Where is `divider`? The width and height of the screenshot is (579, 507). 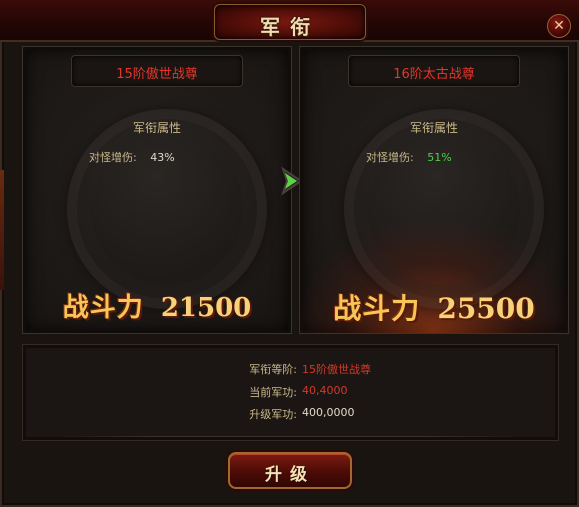
divider is located at coordinates (289, 436).